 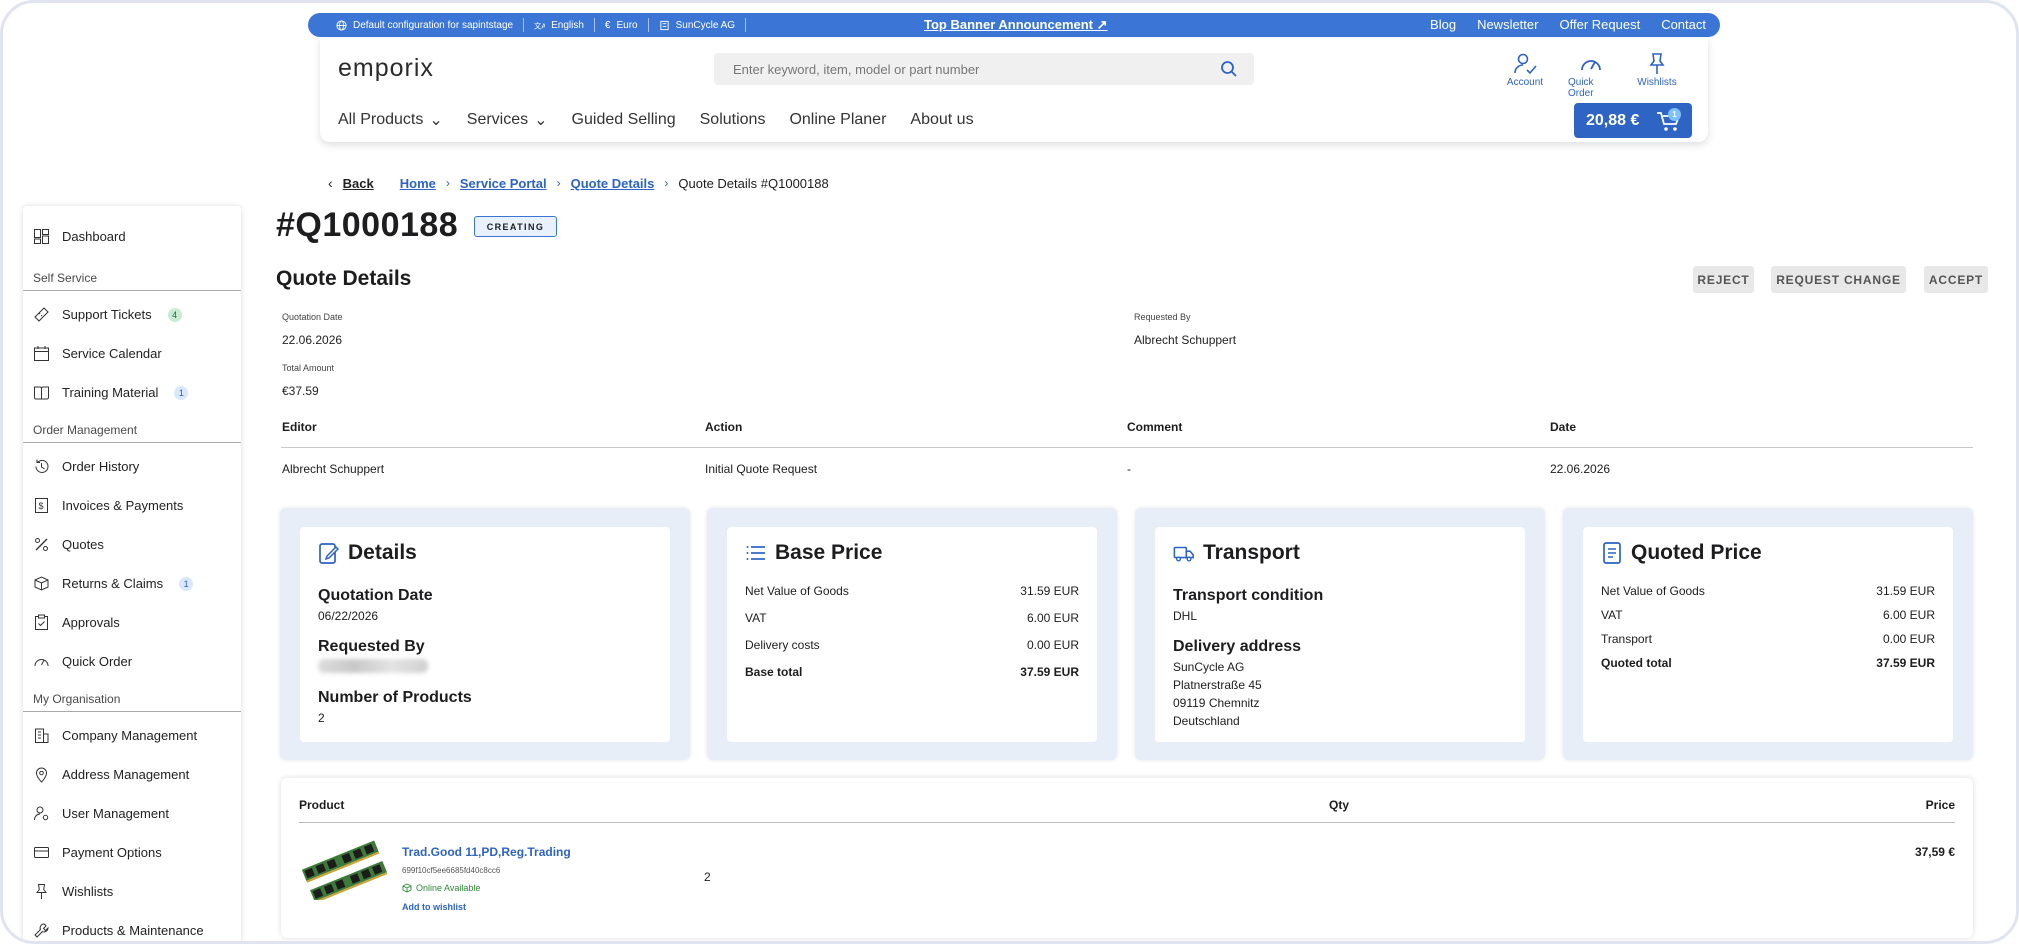 I want to click on language-selector: 文A English, so click(x=559, y=25).